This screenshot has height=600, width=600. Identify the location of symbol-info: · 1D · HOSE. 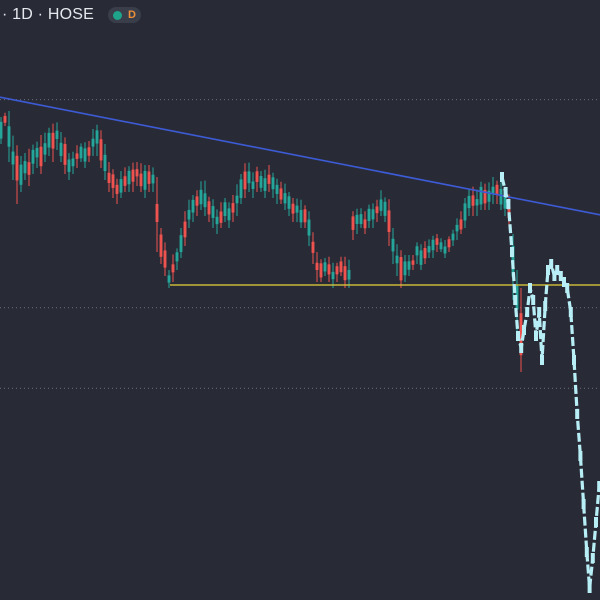
(47, 15).